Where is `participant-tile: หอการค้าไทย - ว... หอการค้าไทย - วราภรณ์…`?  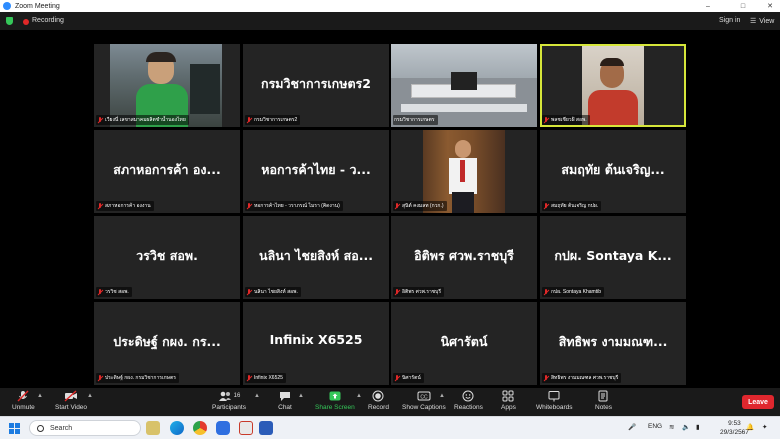
participant-tile: หอการค้าไทย - ว... หอการค้าไทย - วราภรณ์… is located at coordinates (316, 171).